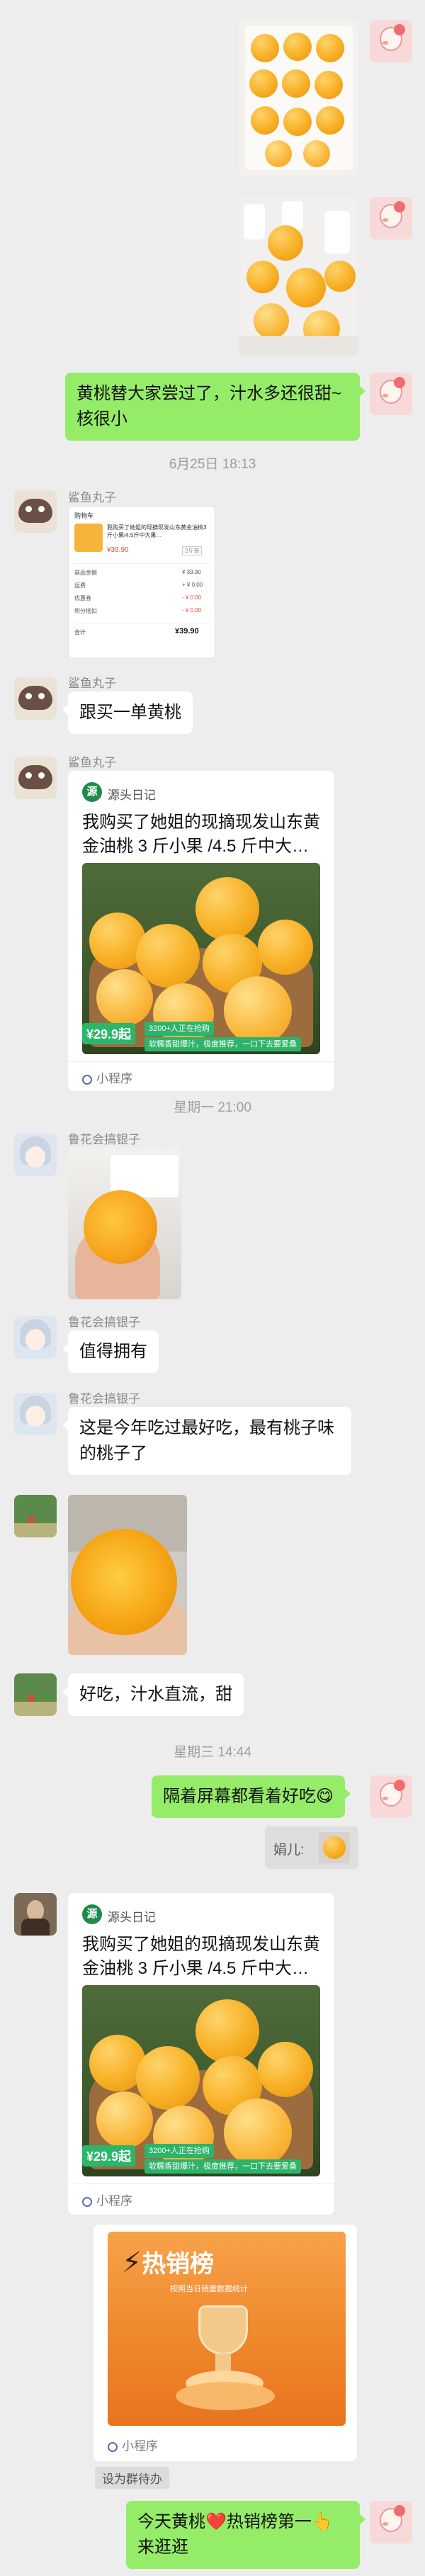 The height and width of the screenshot is (2576, 425). Describe the element at coordinates (89, 538) in the screenshot. I see `product-thumb` at that location.